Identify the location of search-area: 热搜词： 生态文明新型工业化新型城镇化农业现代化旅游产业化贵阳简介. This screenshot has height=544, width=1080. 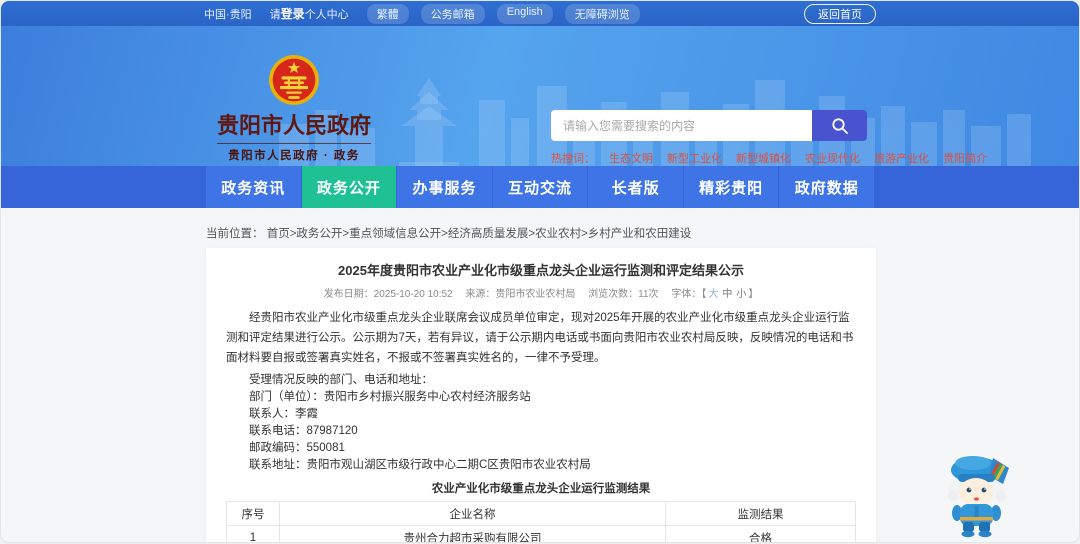
(769, 138).